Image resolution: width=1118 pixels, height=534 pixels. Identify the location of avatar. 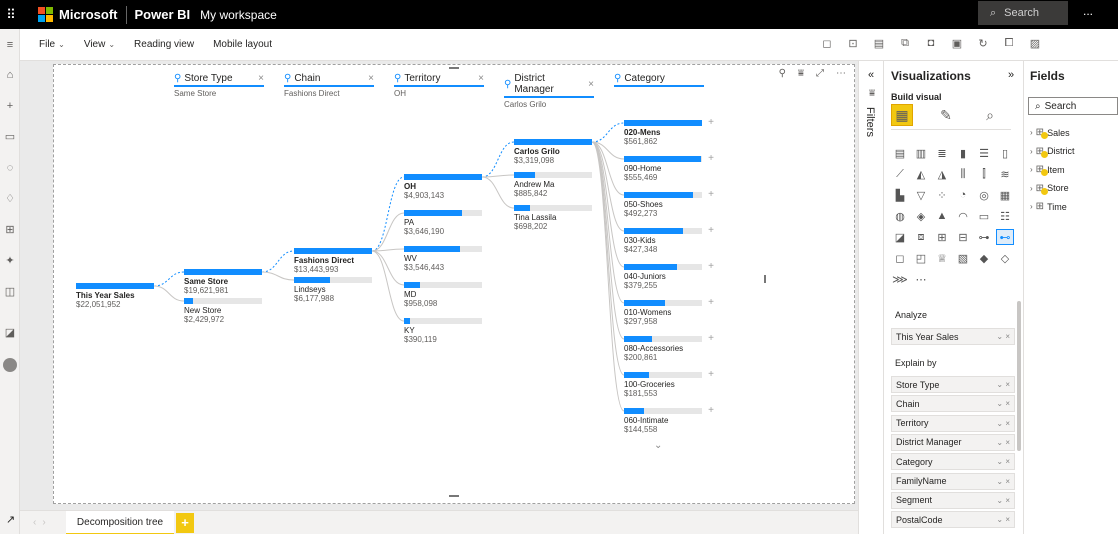
(10, 365).